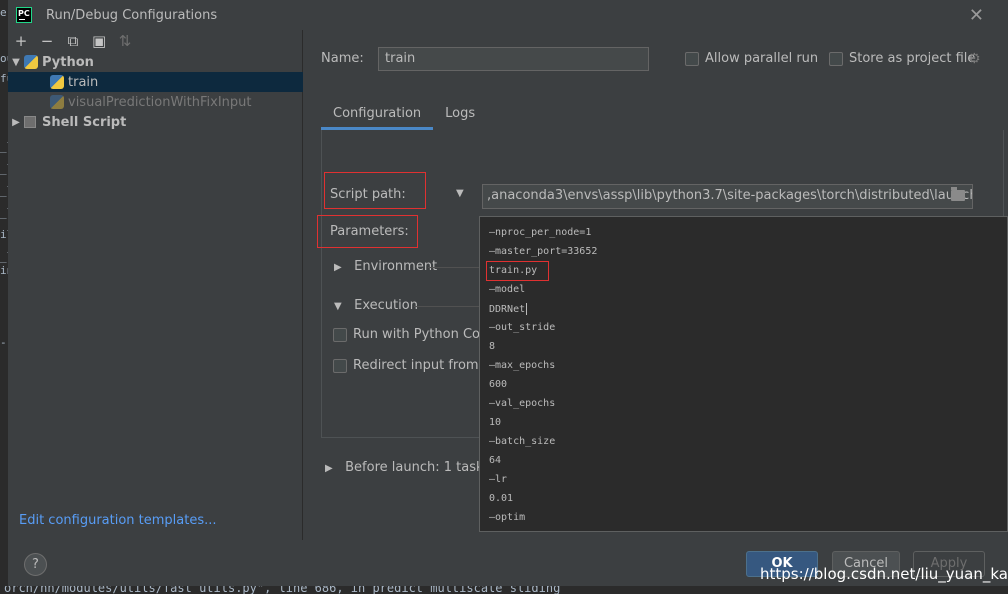 The height and width of the screenshot is (594, 1008). What do you see at coordinates (501, 498) in the screenshot?
I see `parameter-line: 0.01` at bounding box center [501, 498].